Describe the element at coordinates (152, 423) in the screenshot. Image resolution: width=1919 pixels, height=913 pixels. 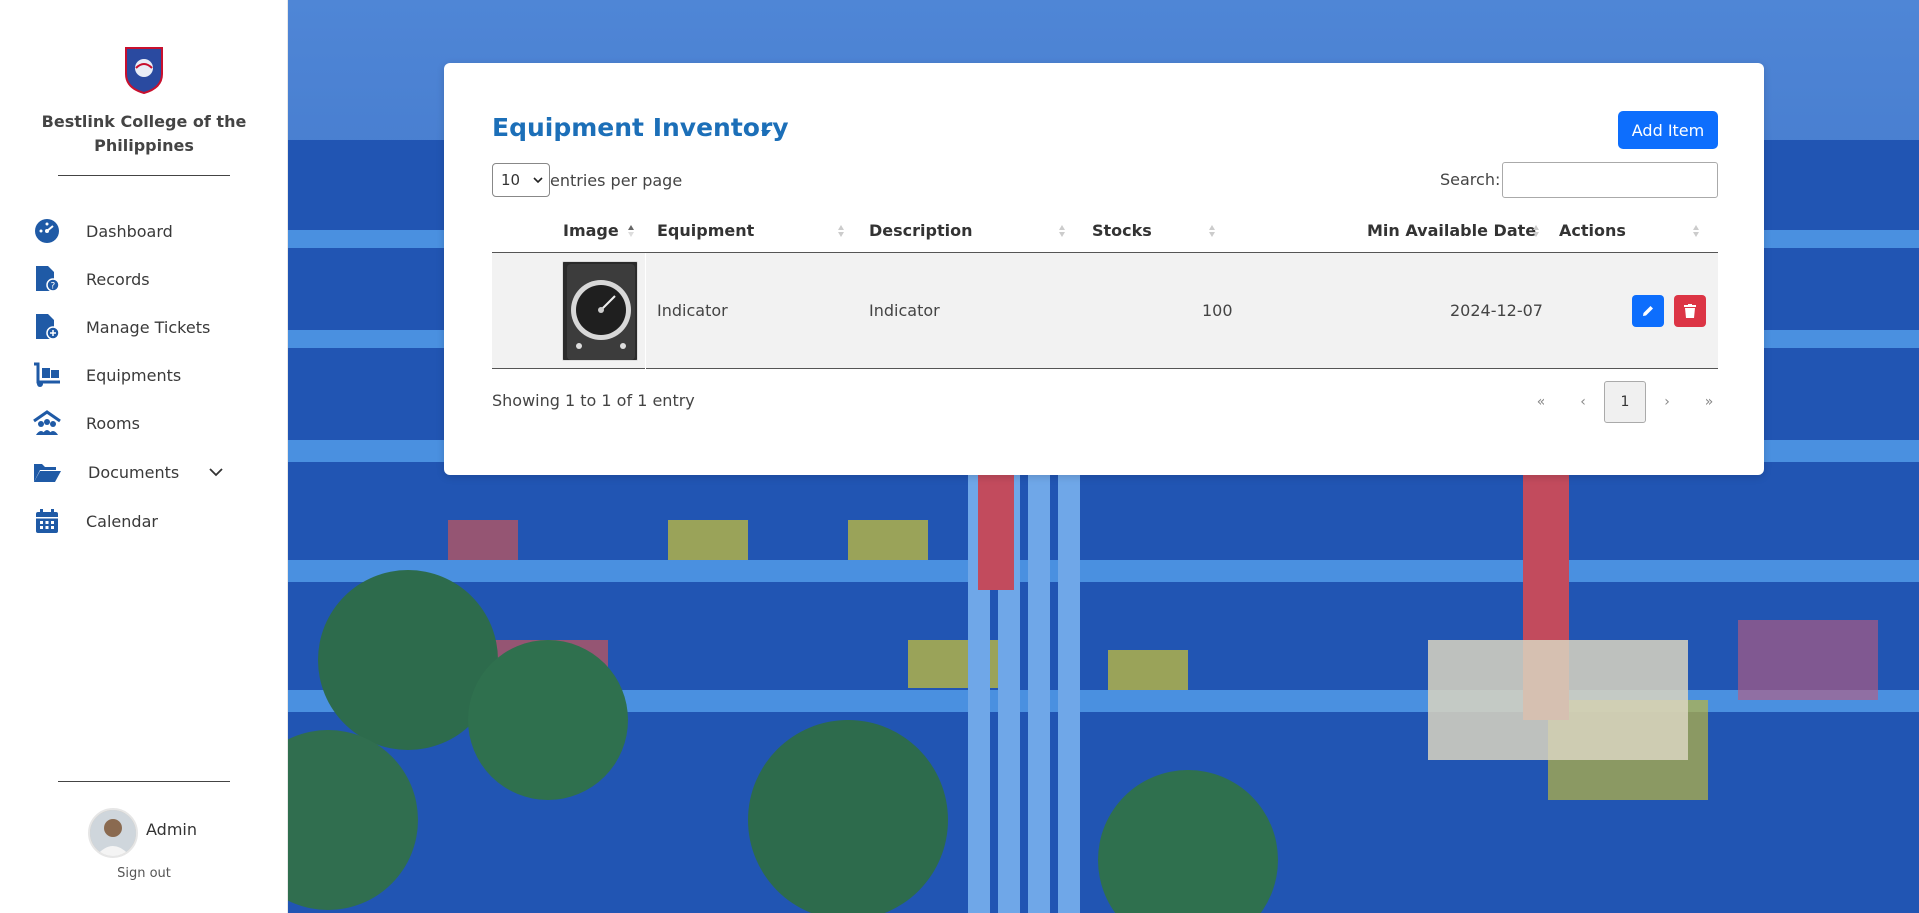
I see `sidebar-item-rooms: Rooms` at that location.